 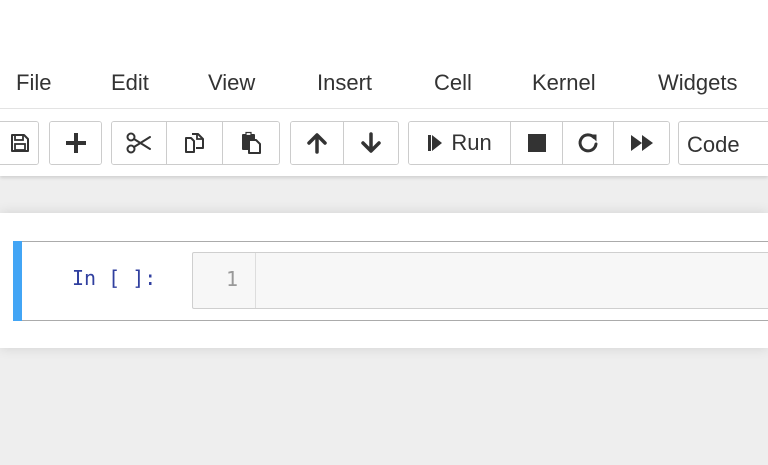 What do you see at coordinates (231, 83) in the screenshot?
I see `menu-view: View` at bounding box center [231, 83].